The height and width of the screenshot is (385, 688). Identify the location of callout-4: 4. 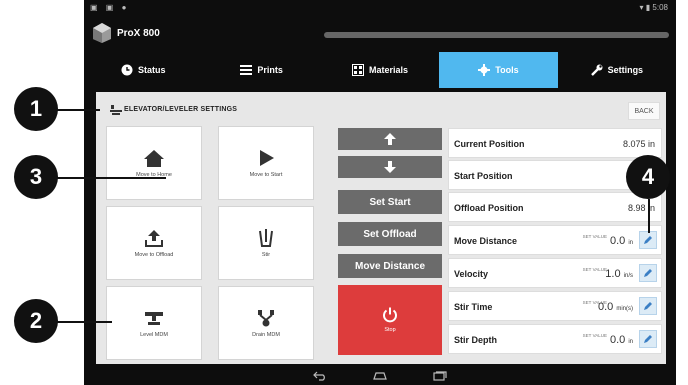
(648, 177).